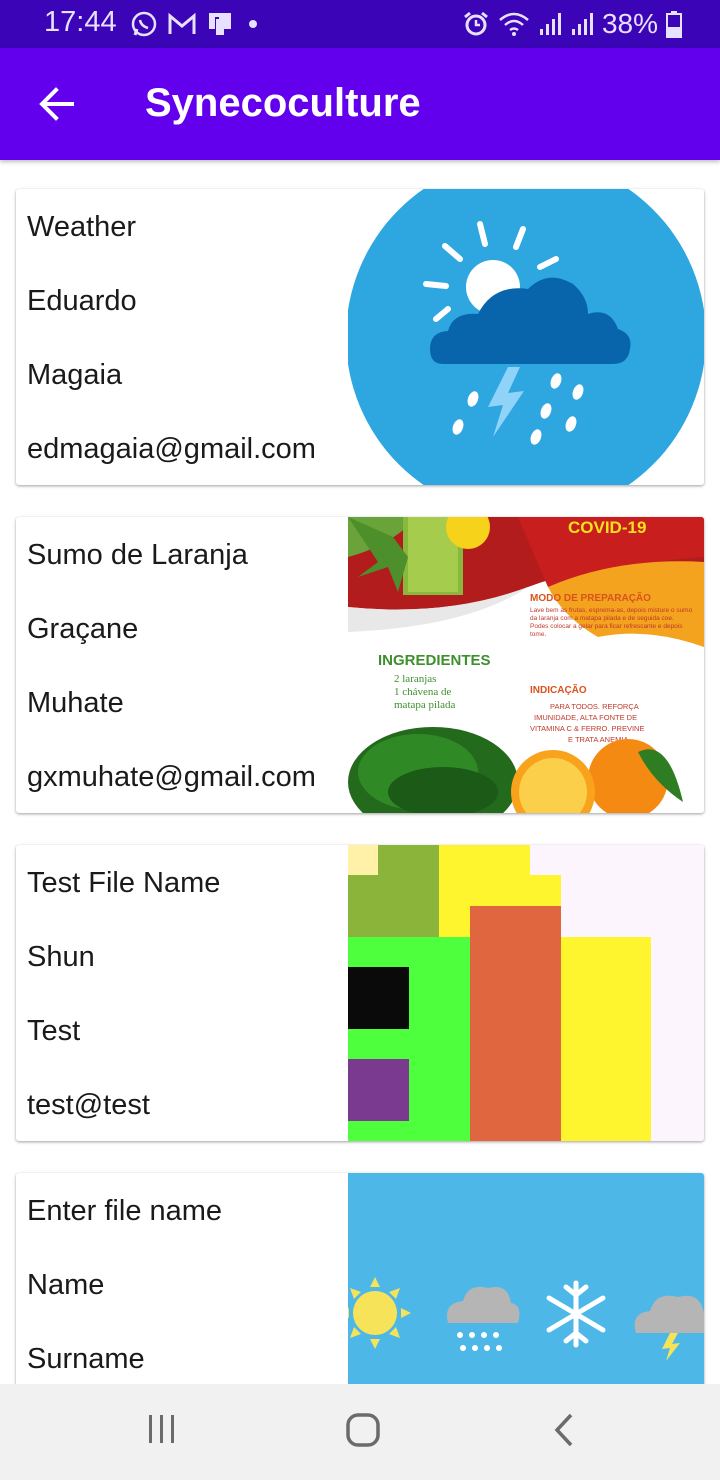 This screenshot has height=1480, width=720. I want to click on prep-title: MODO DE PREPARAÇÃO, so click(590, 597).